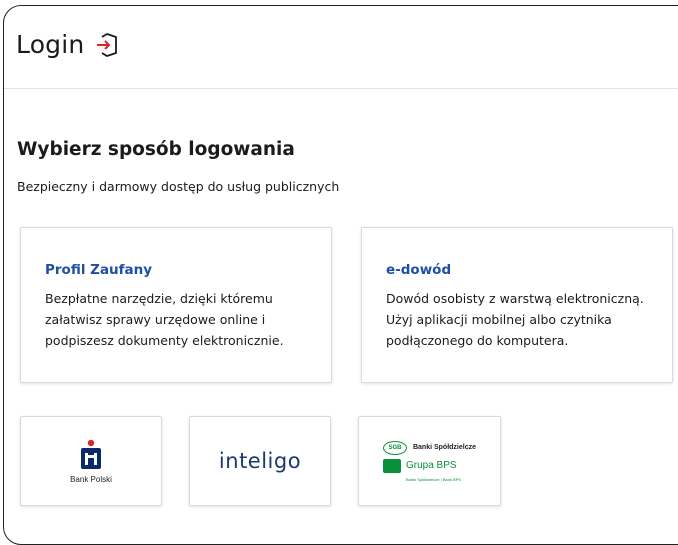 Image resolution: width=678 pixels, height=545 pixels. I want to click on header-divider, so click(341, 88).